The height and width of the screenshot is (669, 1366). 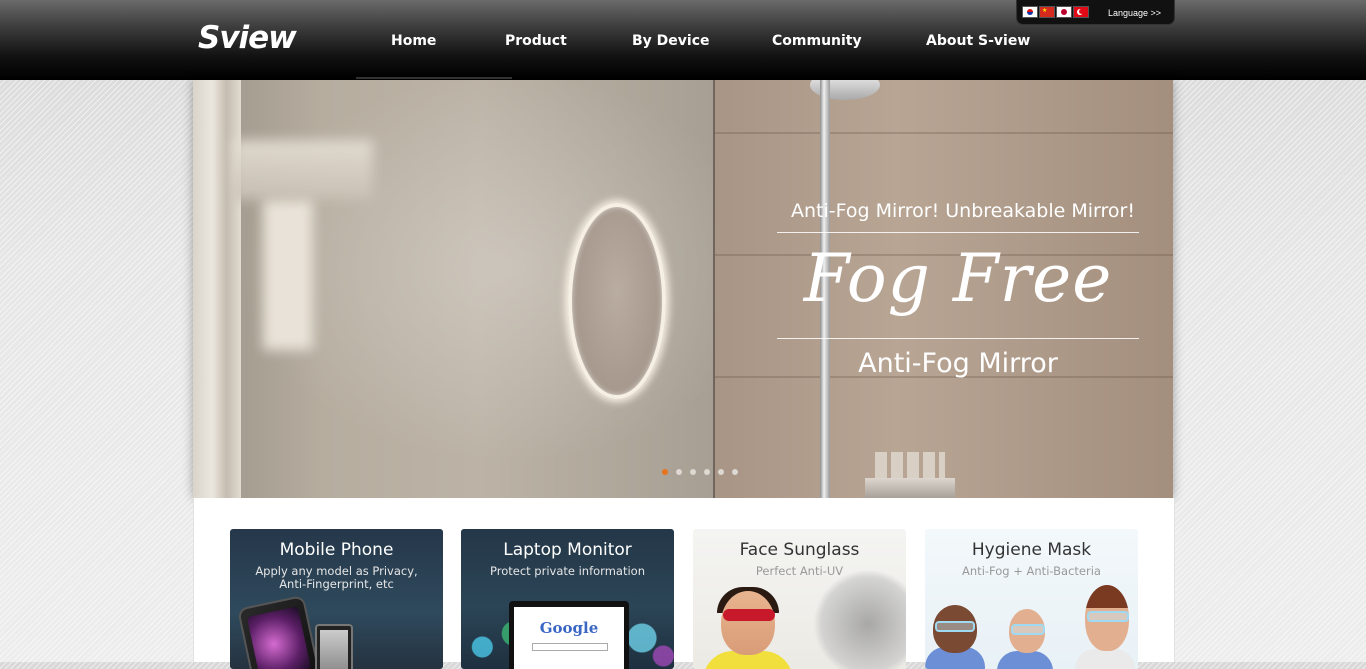 I want to click on card-title: Laptop Monitor, so click(x=567, y=550).